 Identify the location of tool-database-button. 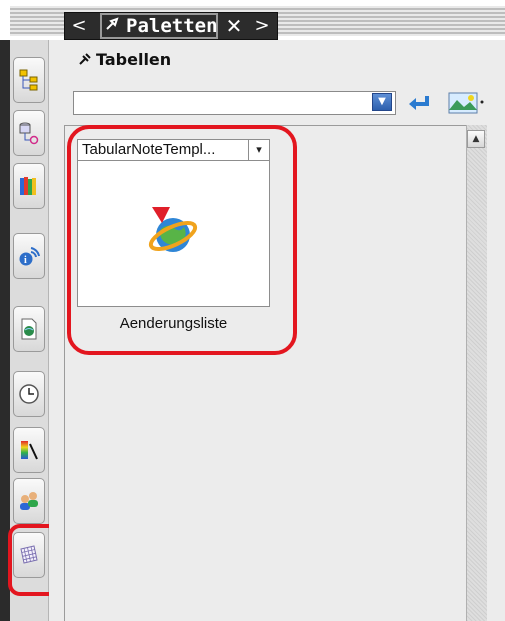
(29, 133).